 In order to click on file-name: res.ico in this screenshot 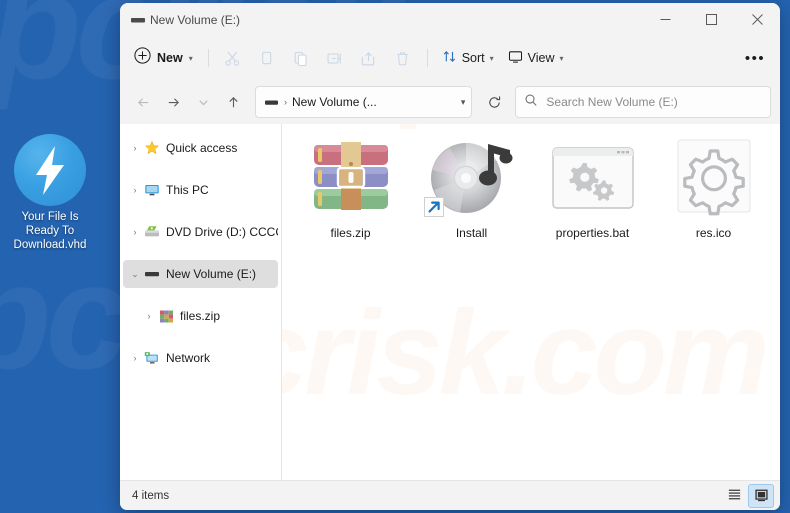, I will do `click(713, 233)`.